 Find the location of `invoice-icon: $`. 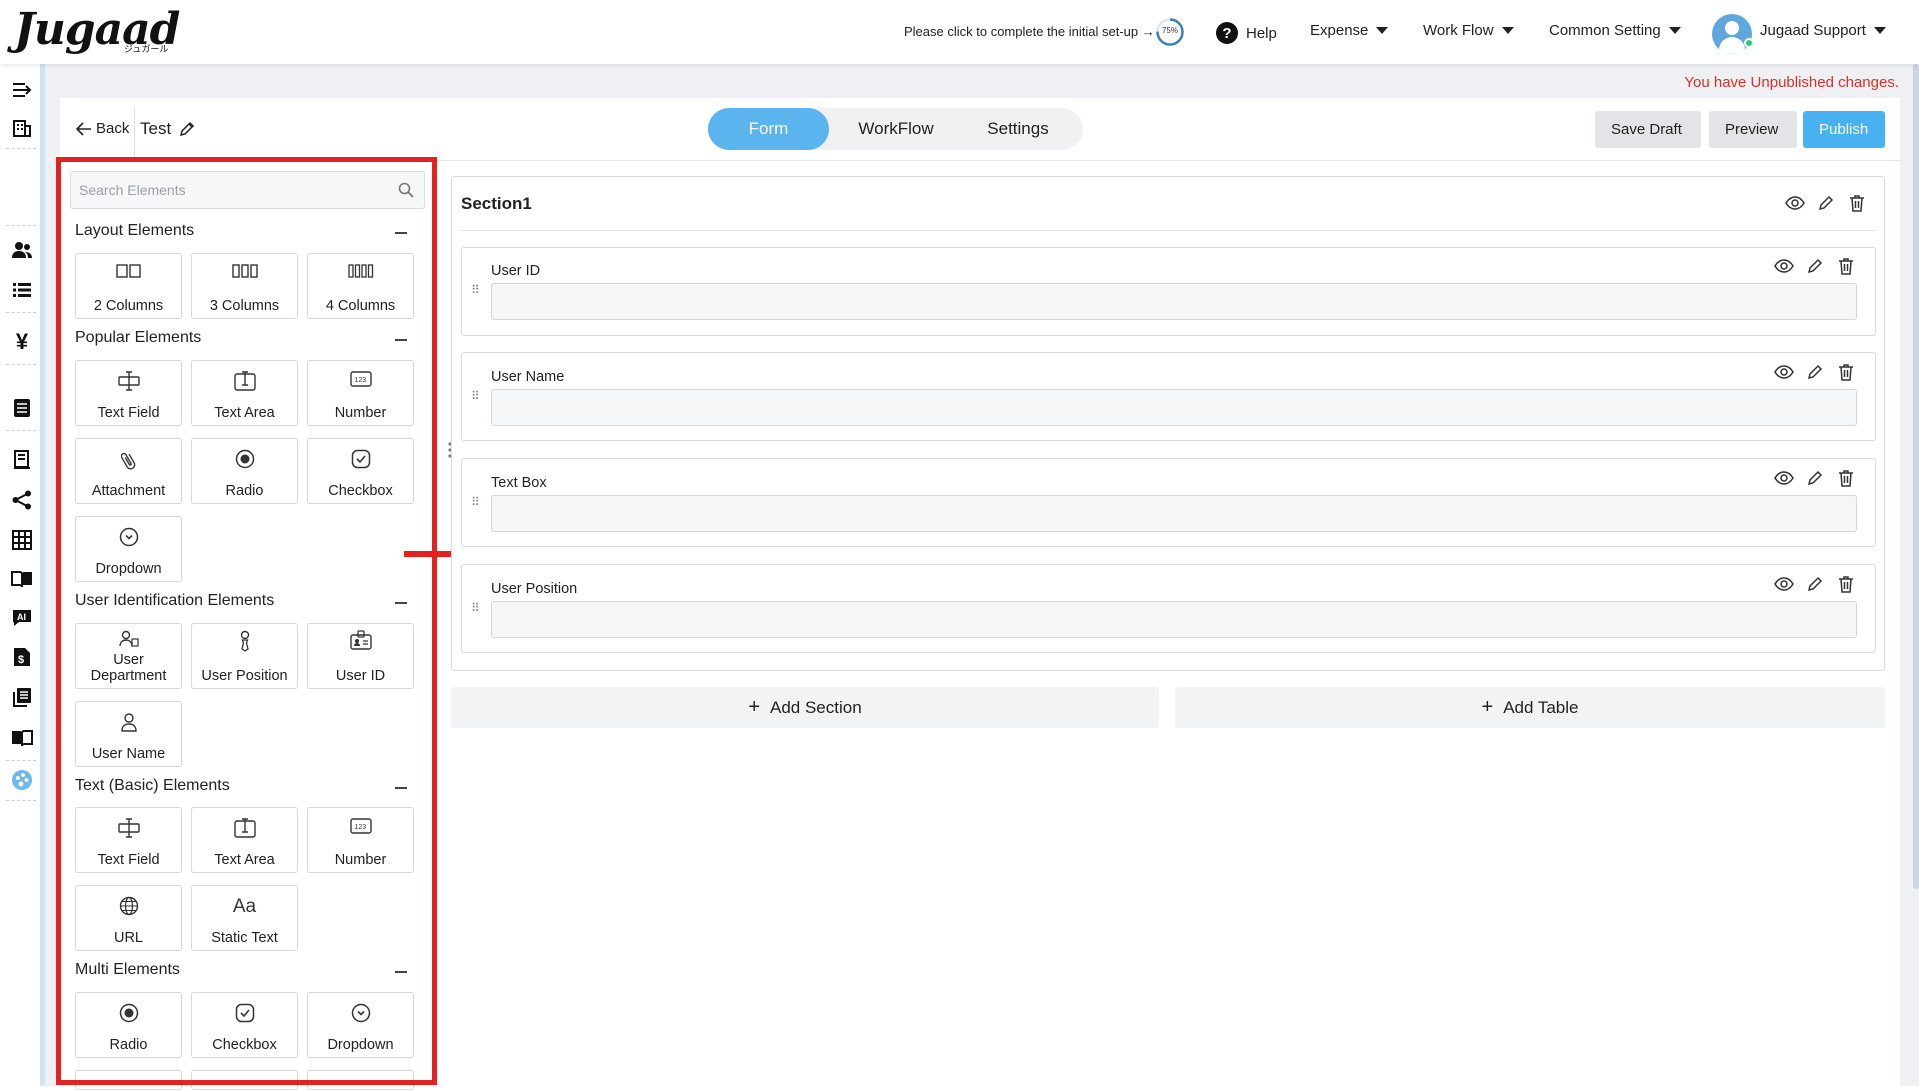

invoice-icon: $ is located at coordinates (22, 657).